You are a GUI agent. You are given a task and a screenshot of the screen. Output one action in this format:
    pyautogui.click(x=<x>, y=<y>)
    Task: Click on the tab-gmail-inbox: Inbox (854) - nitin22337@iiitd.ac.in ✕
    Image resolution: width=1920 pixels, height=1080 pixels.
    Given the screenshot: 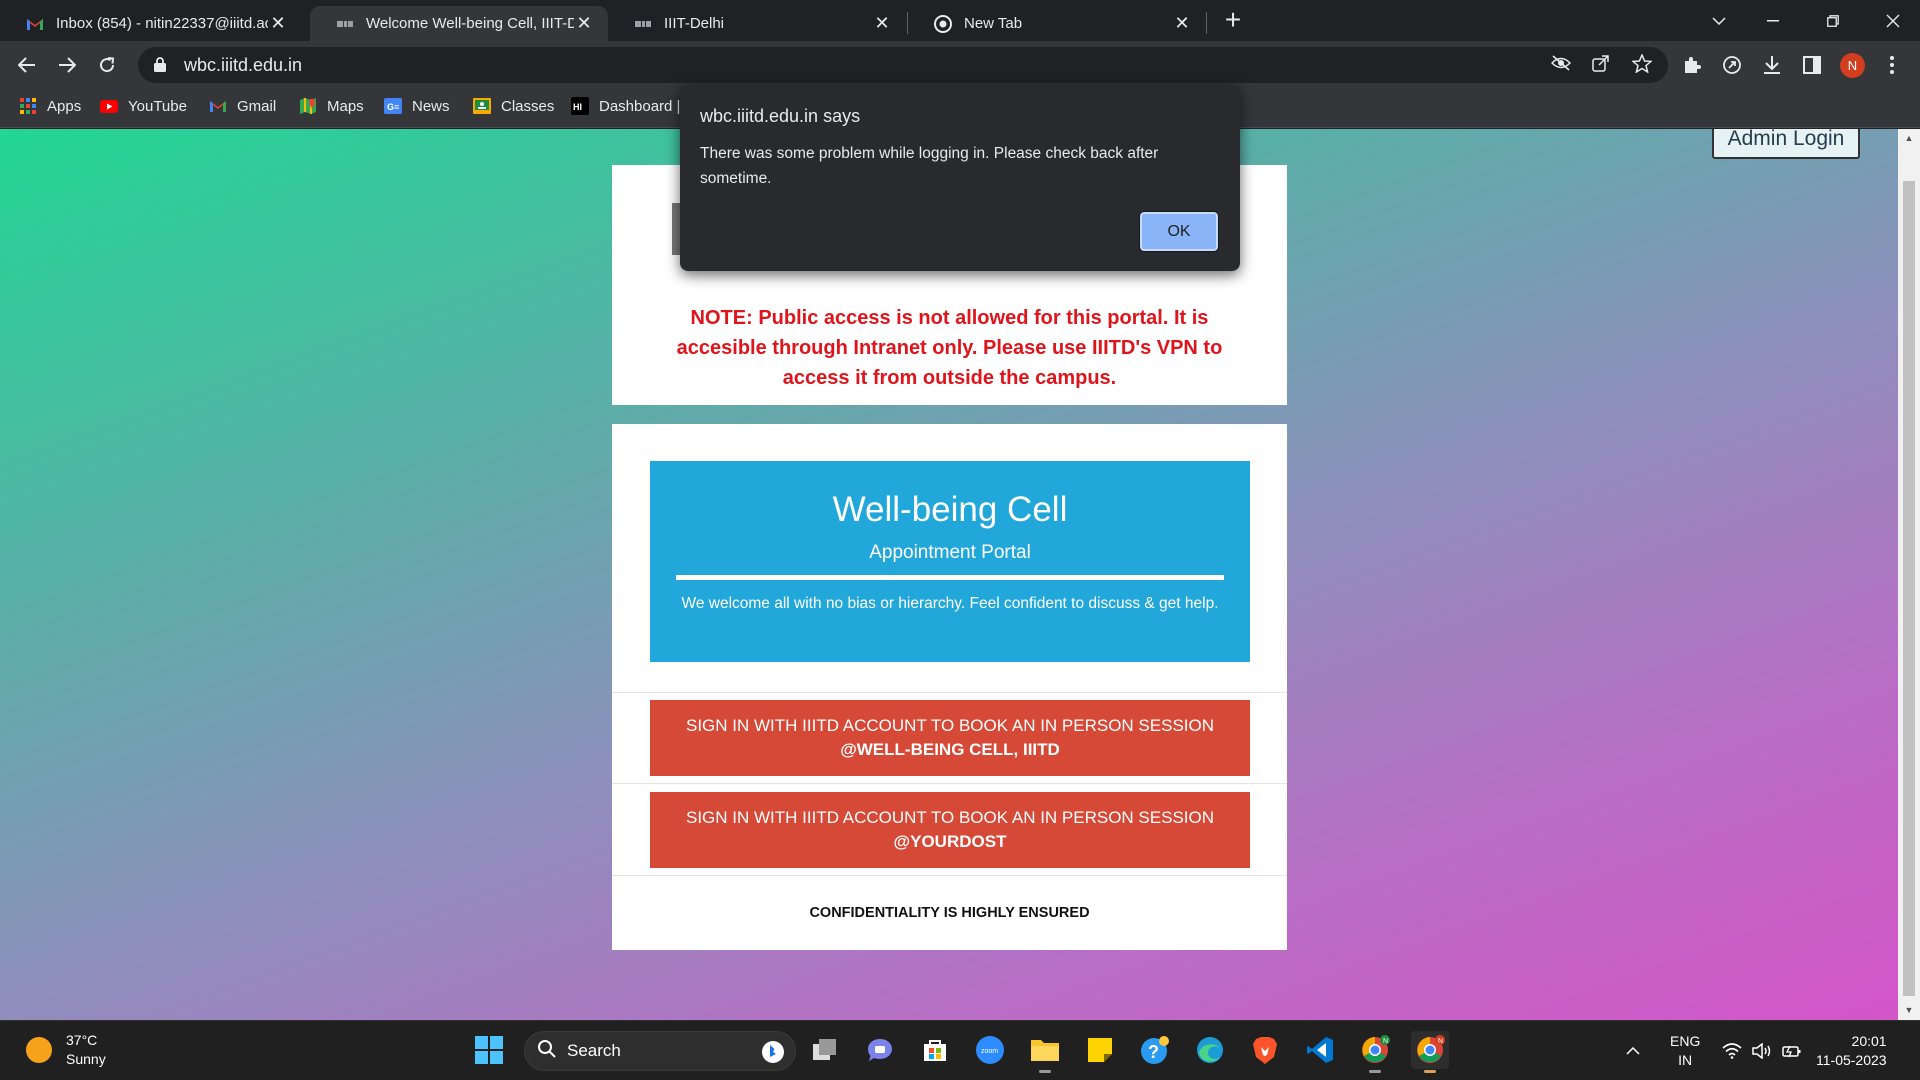 What is the action you would take?
    pyautogui.click(x=151, y=23)
    